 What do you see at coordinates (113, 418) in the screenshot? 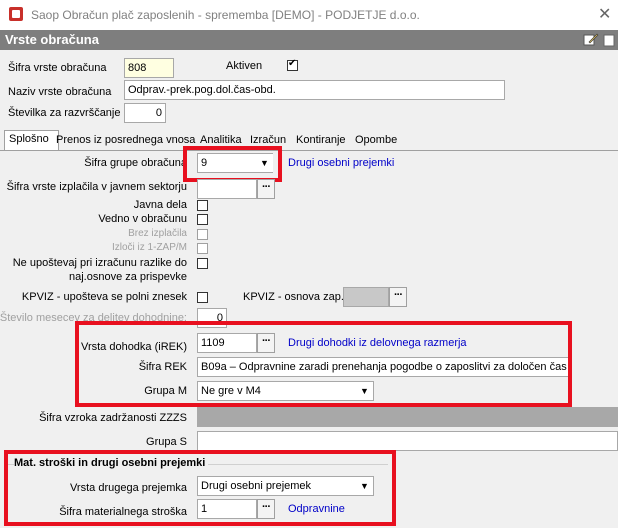
I see `zzzs-label: Šifra vzroka zadržanosti ZZZS` at bounding box center [113, 418].